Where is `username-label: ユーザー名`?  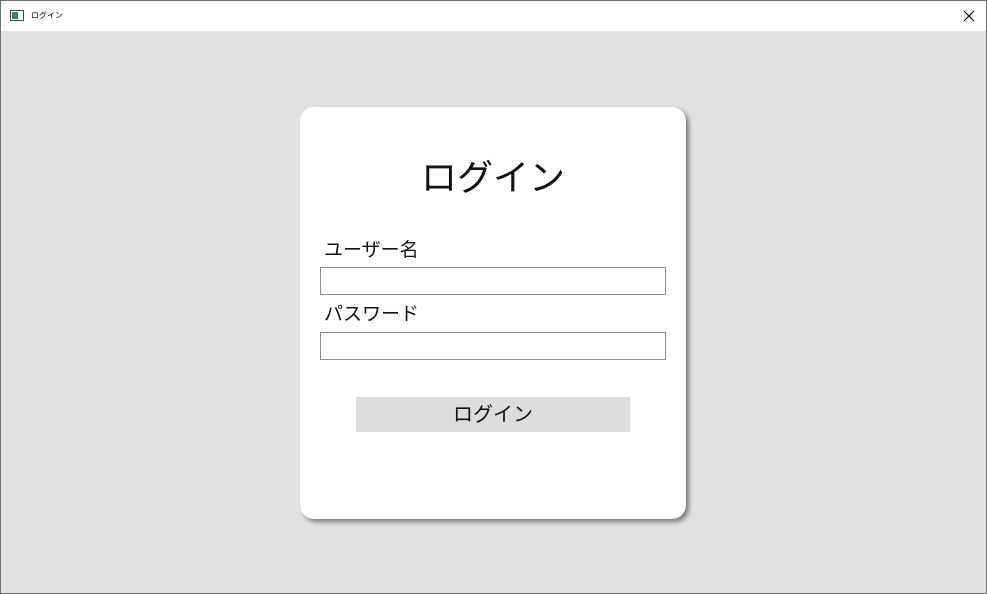 username-label: ユーザー名 is located at coordinates (371, 250).